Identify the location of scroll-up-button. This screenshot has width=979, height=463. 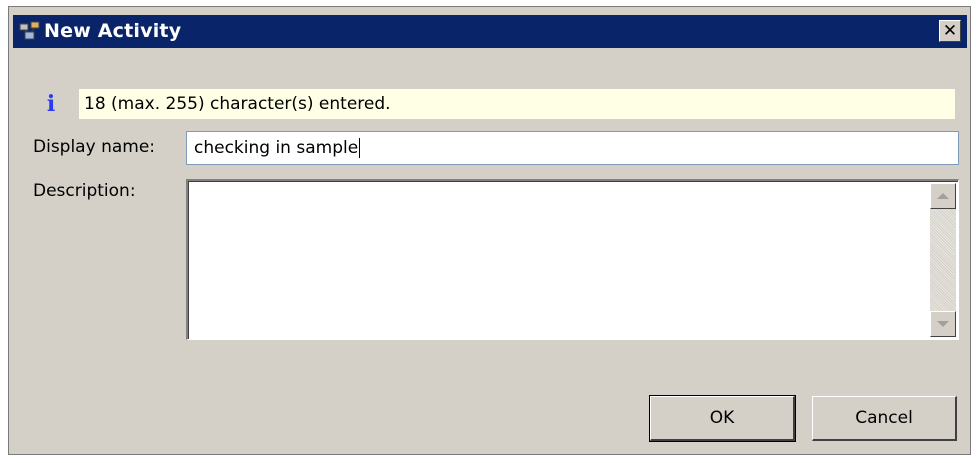
(943, 196).